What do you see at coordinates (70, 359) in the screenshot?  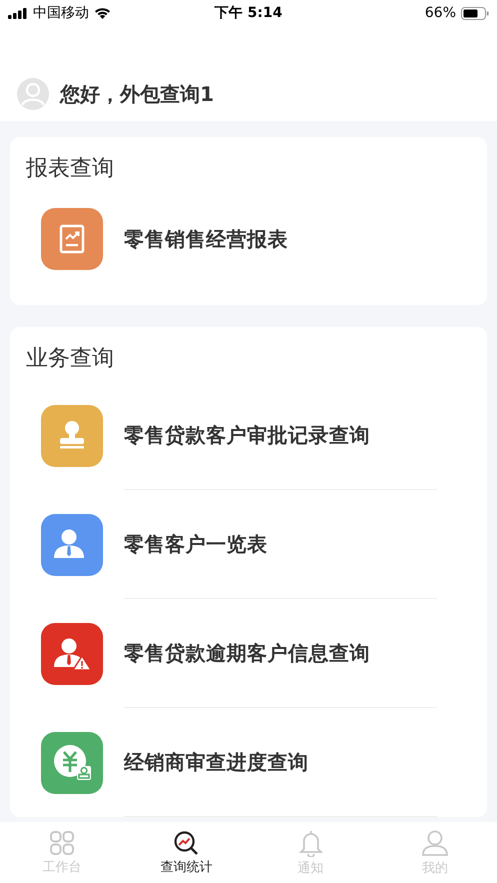 I see `section-title: 业务查询` at bounding box center [70, 359].